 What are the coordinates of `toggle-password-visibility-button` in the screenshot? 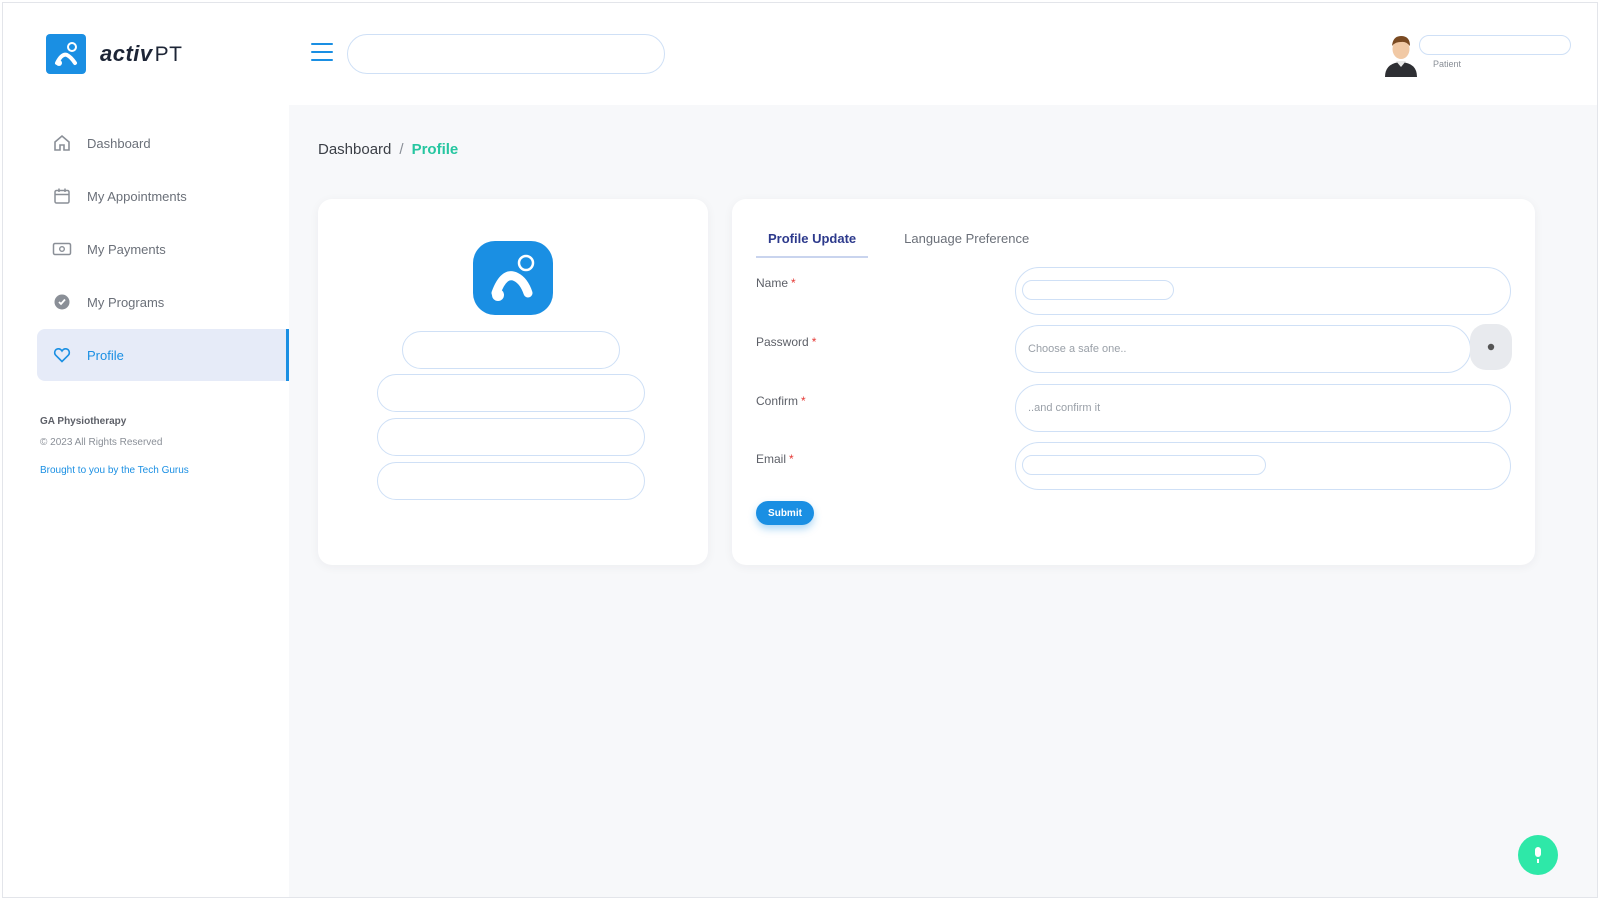 It's located at (1491, 347).